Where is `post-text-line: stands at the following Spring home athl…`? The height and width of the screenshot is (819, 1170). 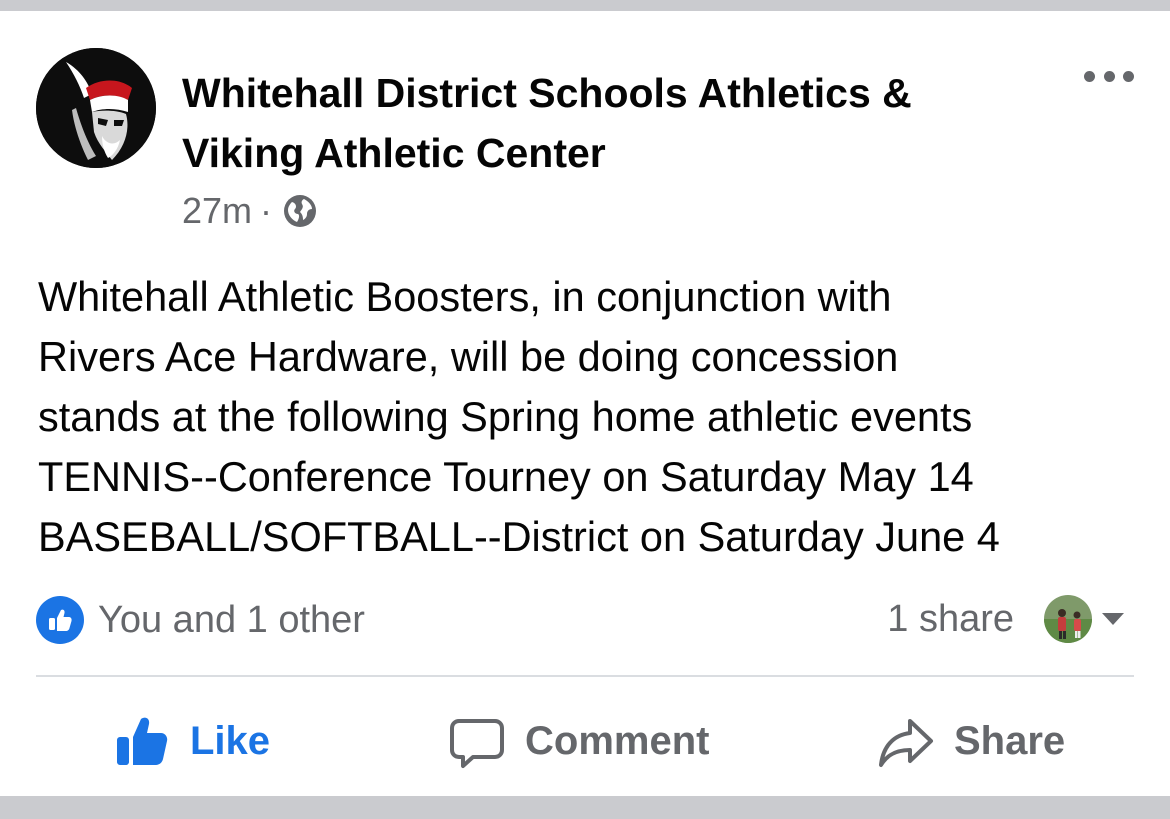
post-text-line: stands at the following Spring home athl… is located at coordinates (505, 416).